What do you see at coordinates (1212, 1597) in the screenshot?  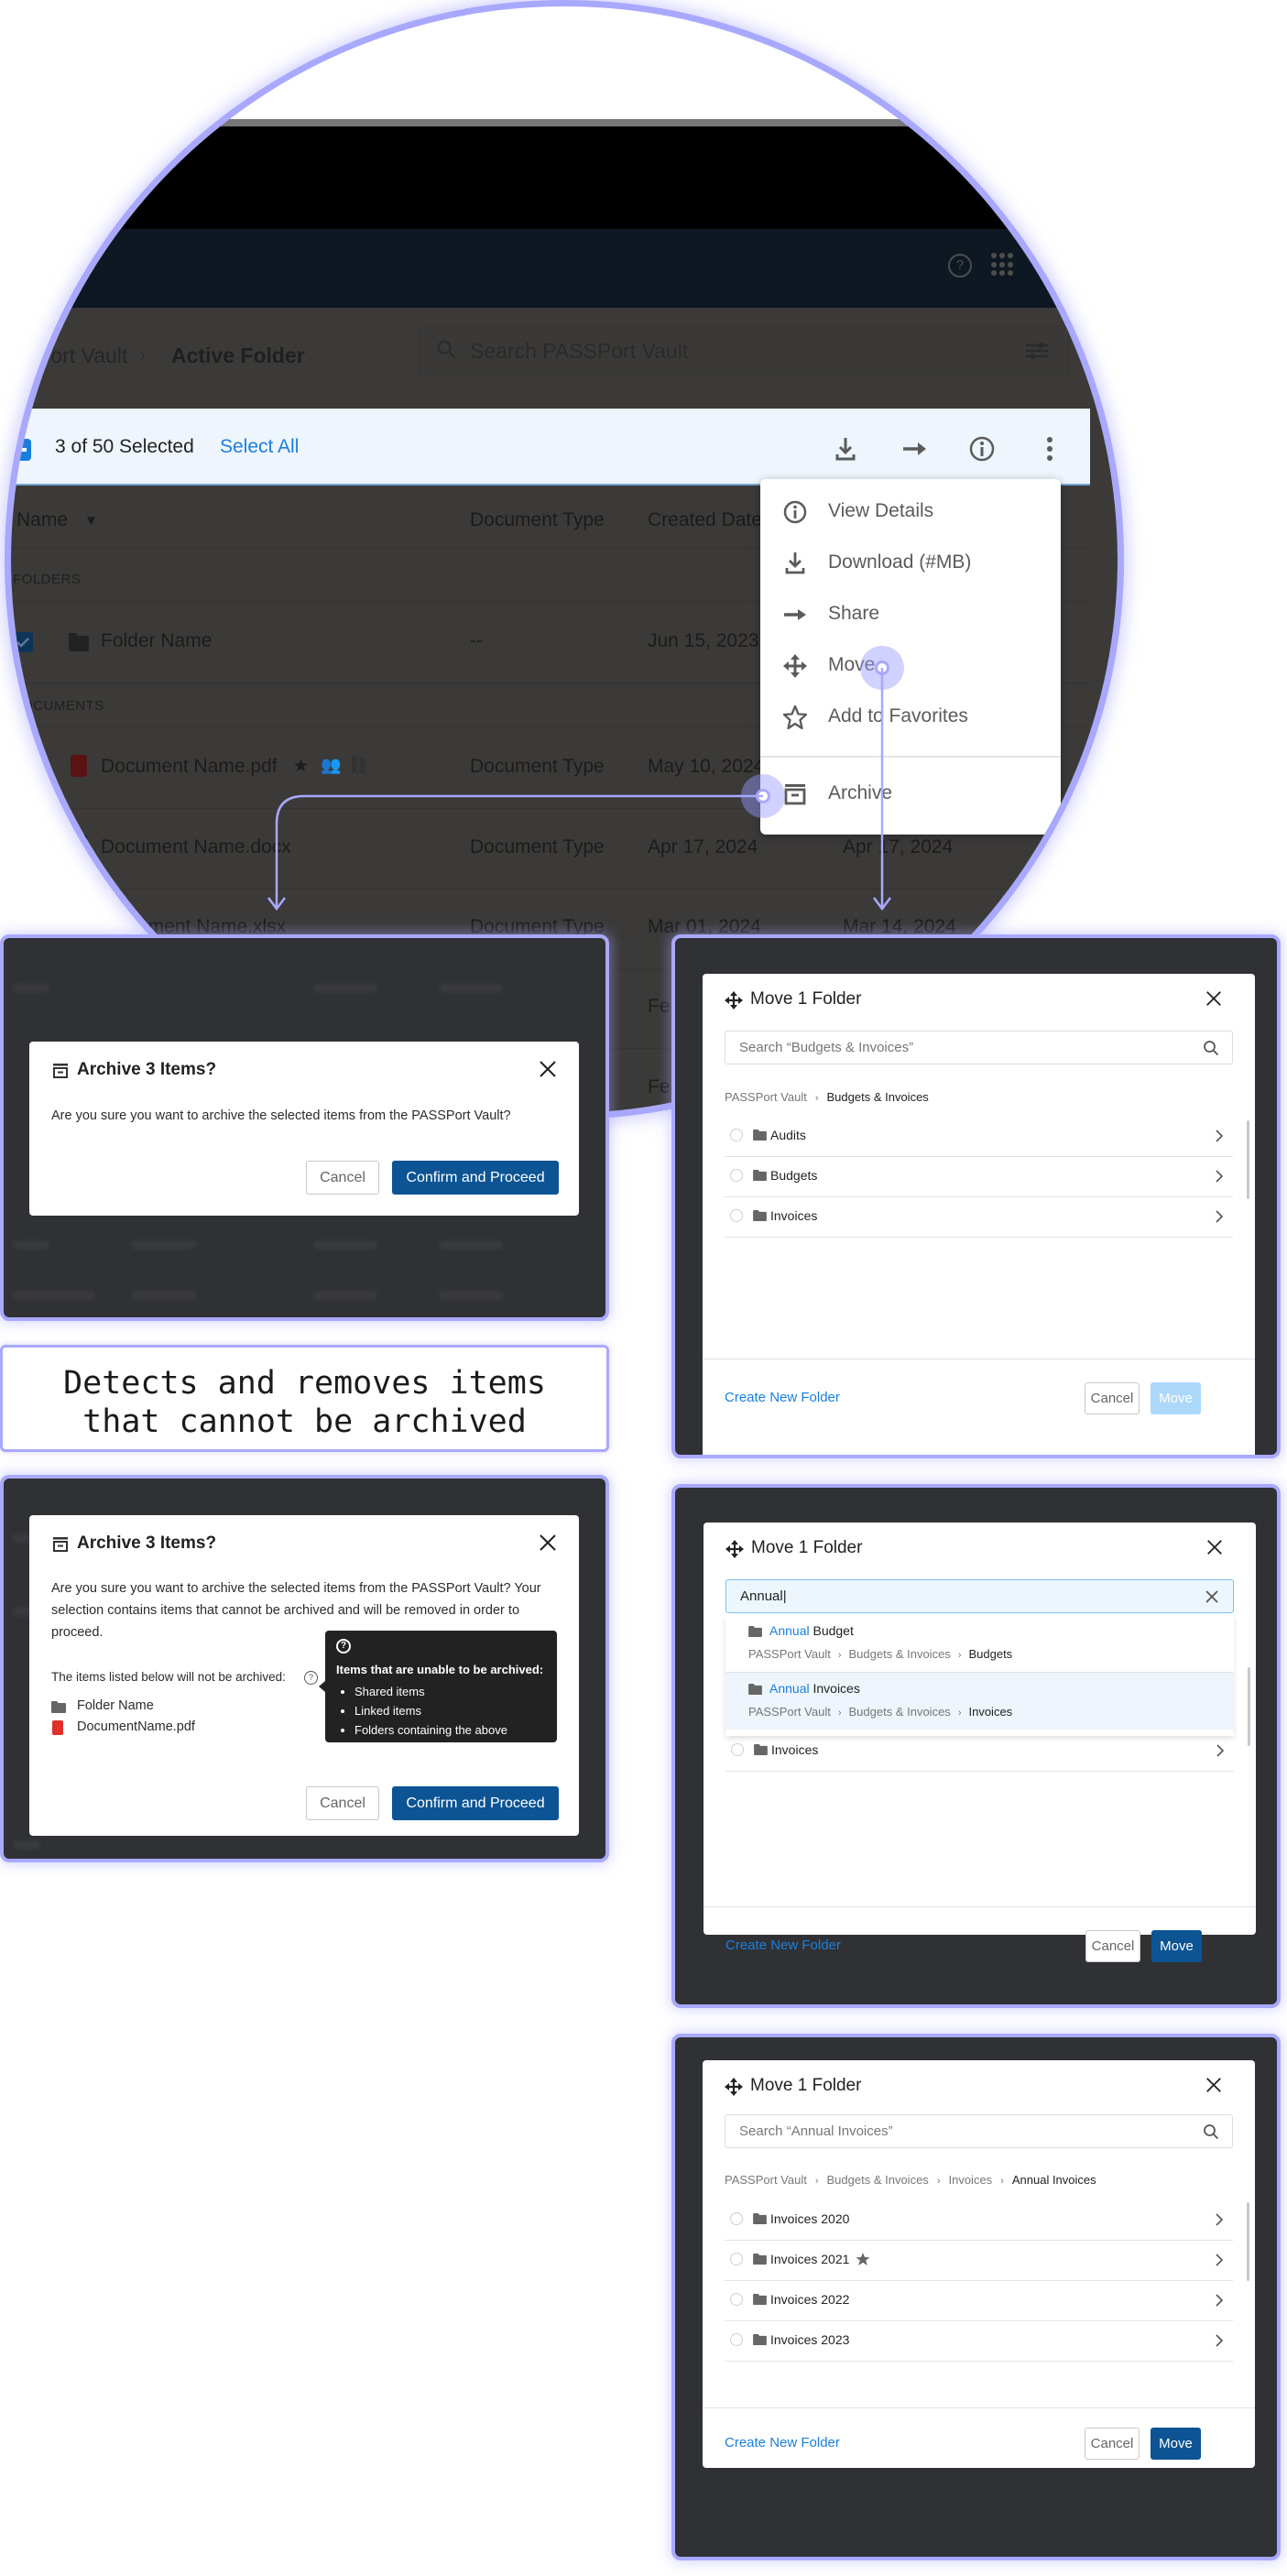 I see `clear-icon` at bounding box center [1212, 1597].